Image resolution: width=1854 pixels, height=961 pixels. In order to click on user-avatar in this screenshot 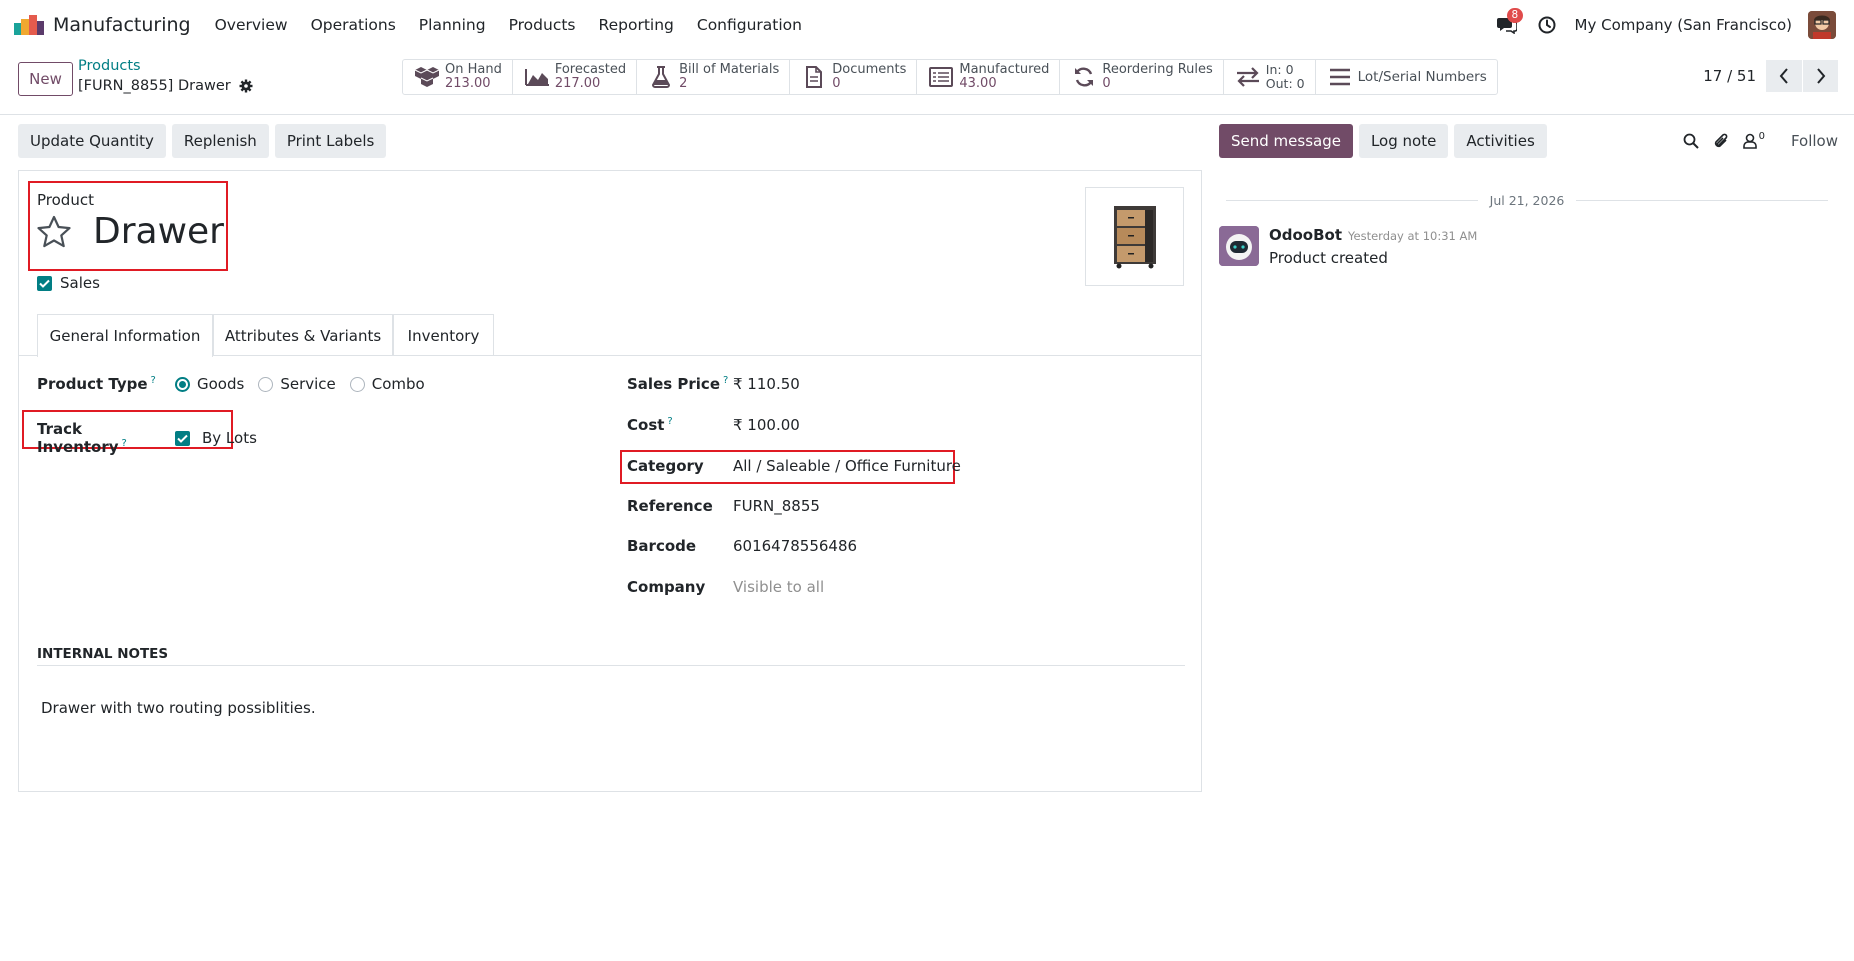, I will do `click(1822, 25)`.